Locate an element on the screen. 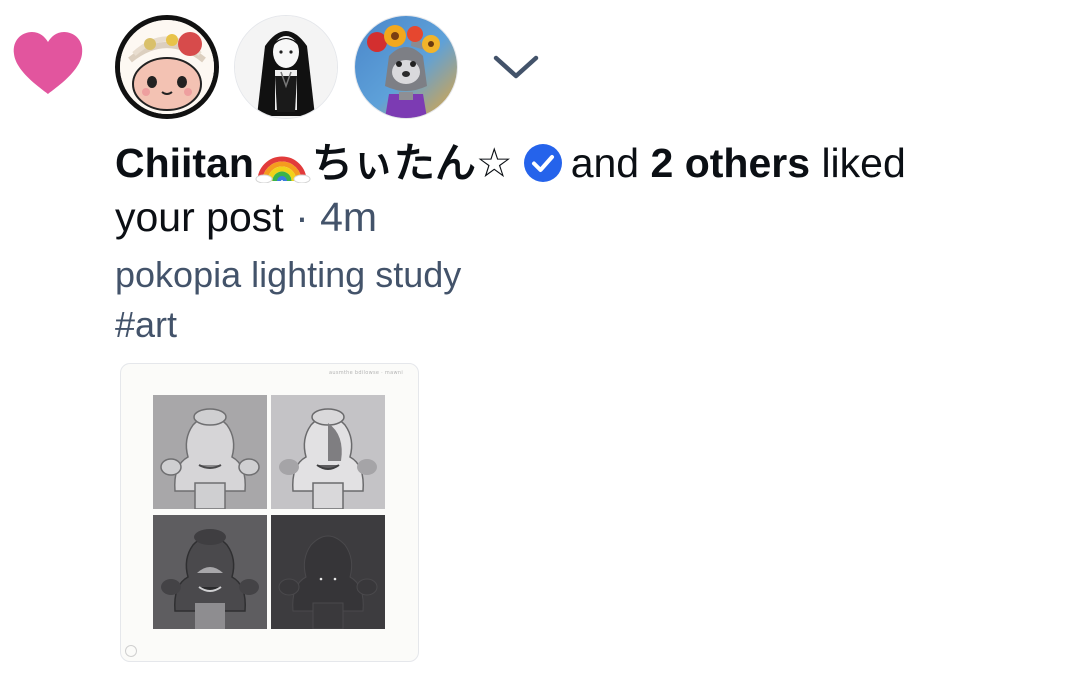 This screenshot has width=1074, height=679. chevron-down-icon is located at coordinates (516, 67).